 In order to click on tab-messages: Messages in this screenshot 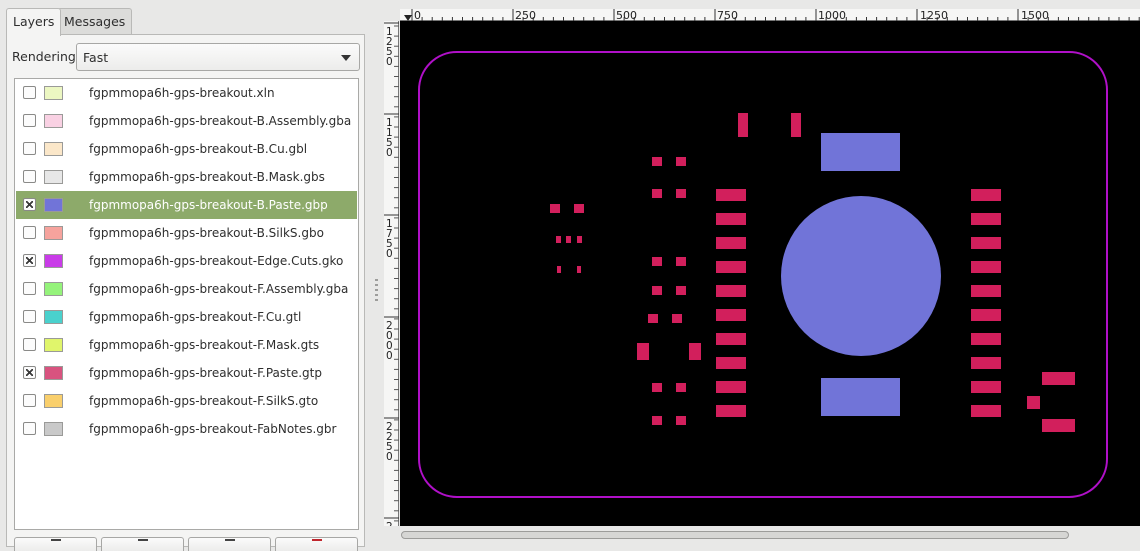, I will do `click(95, 21)`.